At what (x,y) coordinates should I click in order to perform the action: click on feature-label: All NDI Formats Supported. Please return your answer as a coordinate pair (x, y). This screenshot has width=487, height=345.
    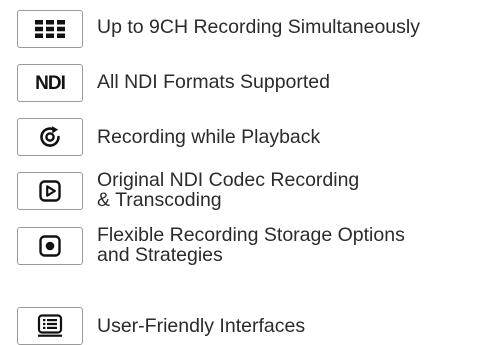
    Looking at the image, I should click on (214, 82).